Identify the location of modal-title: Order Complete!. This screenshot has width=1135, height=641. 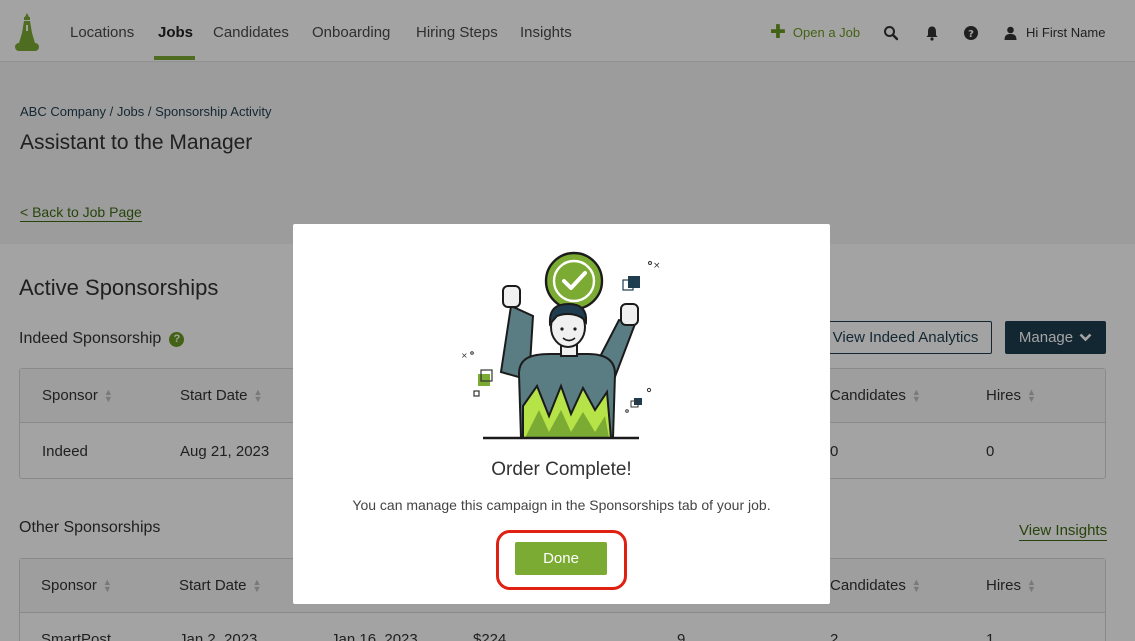
(561, 469).